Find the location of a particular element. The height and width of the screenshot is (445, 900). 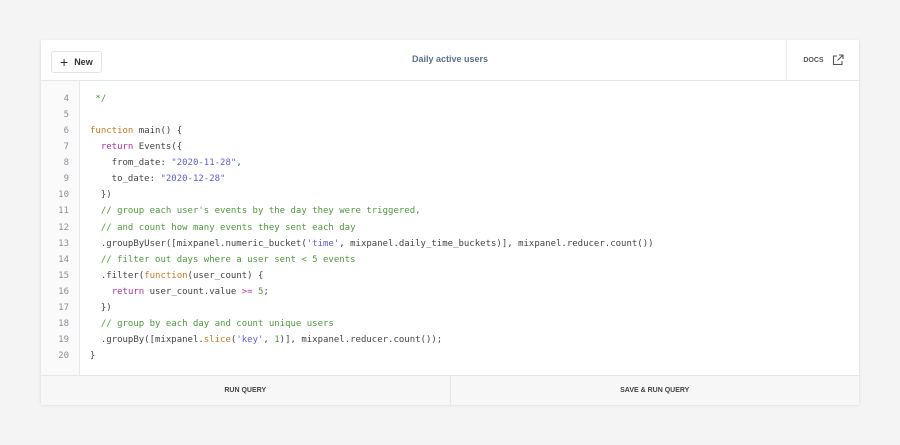

new-button-label: New is located at coordinates (83, 62).